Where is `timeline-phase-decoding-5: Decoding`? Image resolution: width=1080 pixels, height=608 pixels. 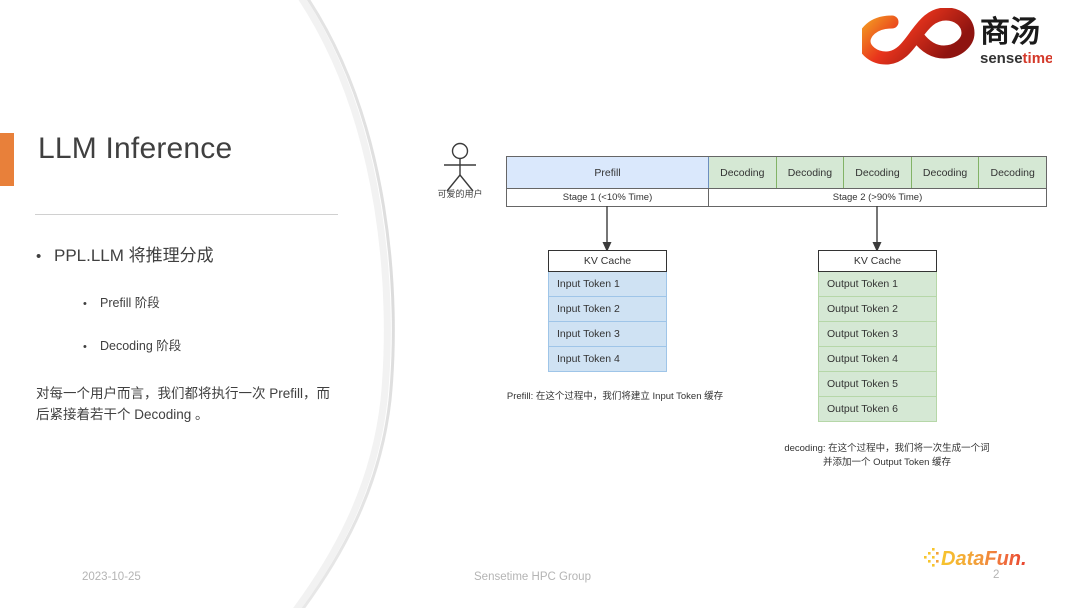
timeline-phase-decoding-5: Decoding is located at coordinates (1012, 172).